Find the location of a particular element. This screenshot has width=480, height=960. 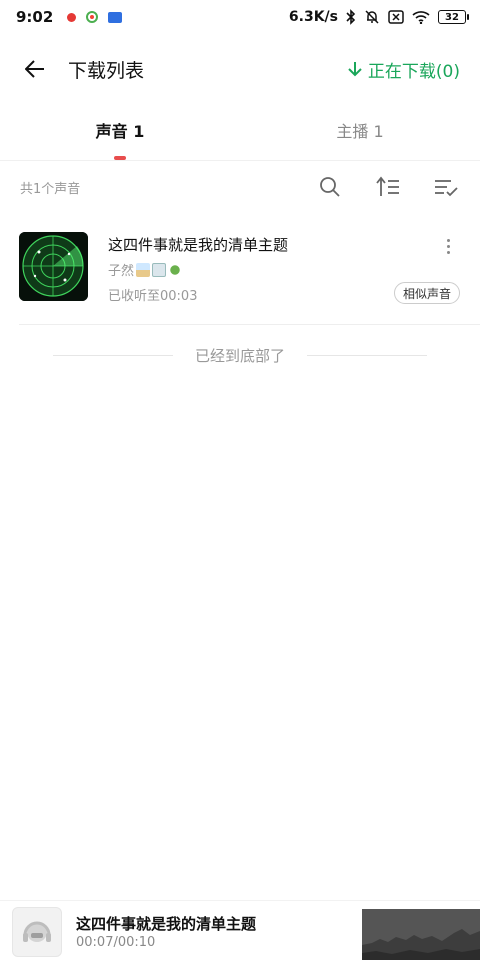

downloading-button: 正在下载(0) is located at coordinates (404, 69).